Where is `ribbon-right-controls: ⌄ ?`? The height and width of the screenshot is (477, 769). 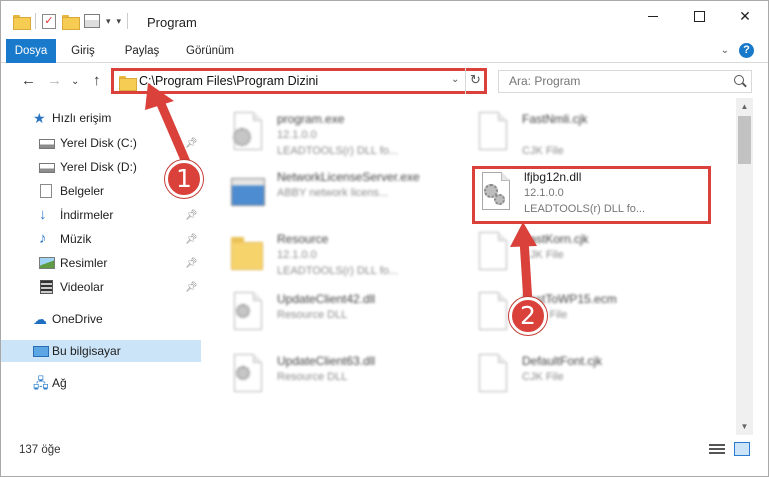 ribbon-right-controls: ⌄ ? is located at coordinates (737, 50).